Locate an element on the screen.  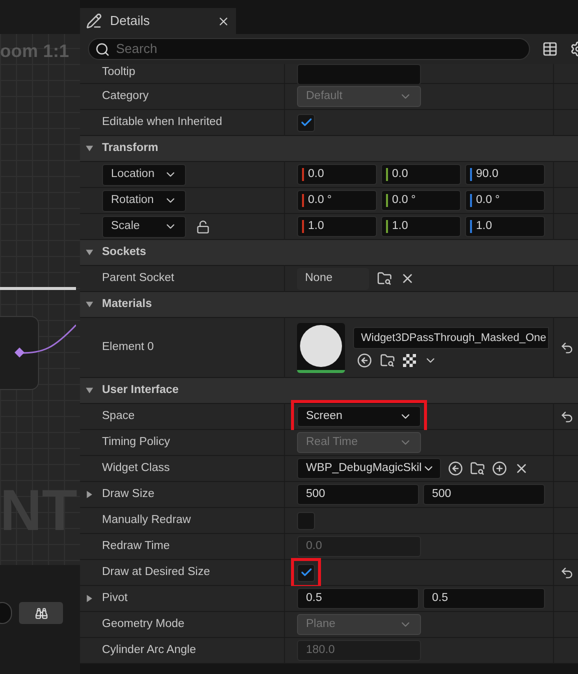
section-header: User Interface is located at coordinates (329, 391).